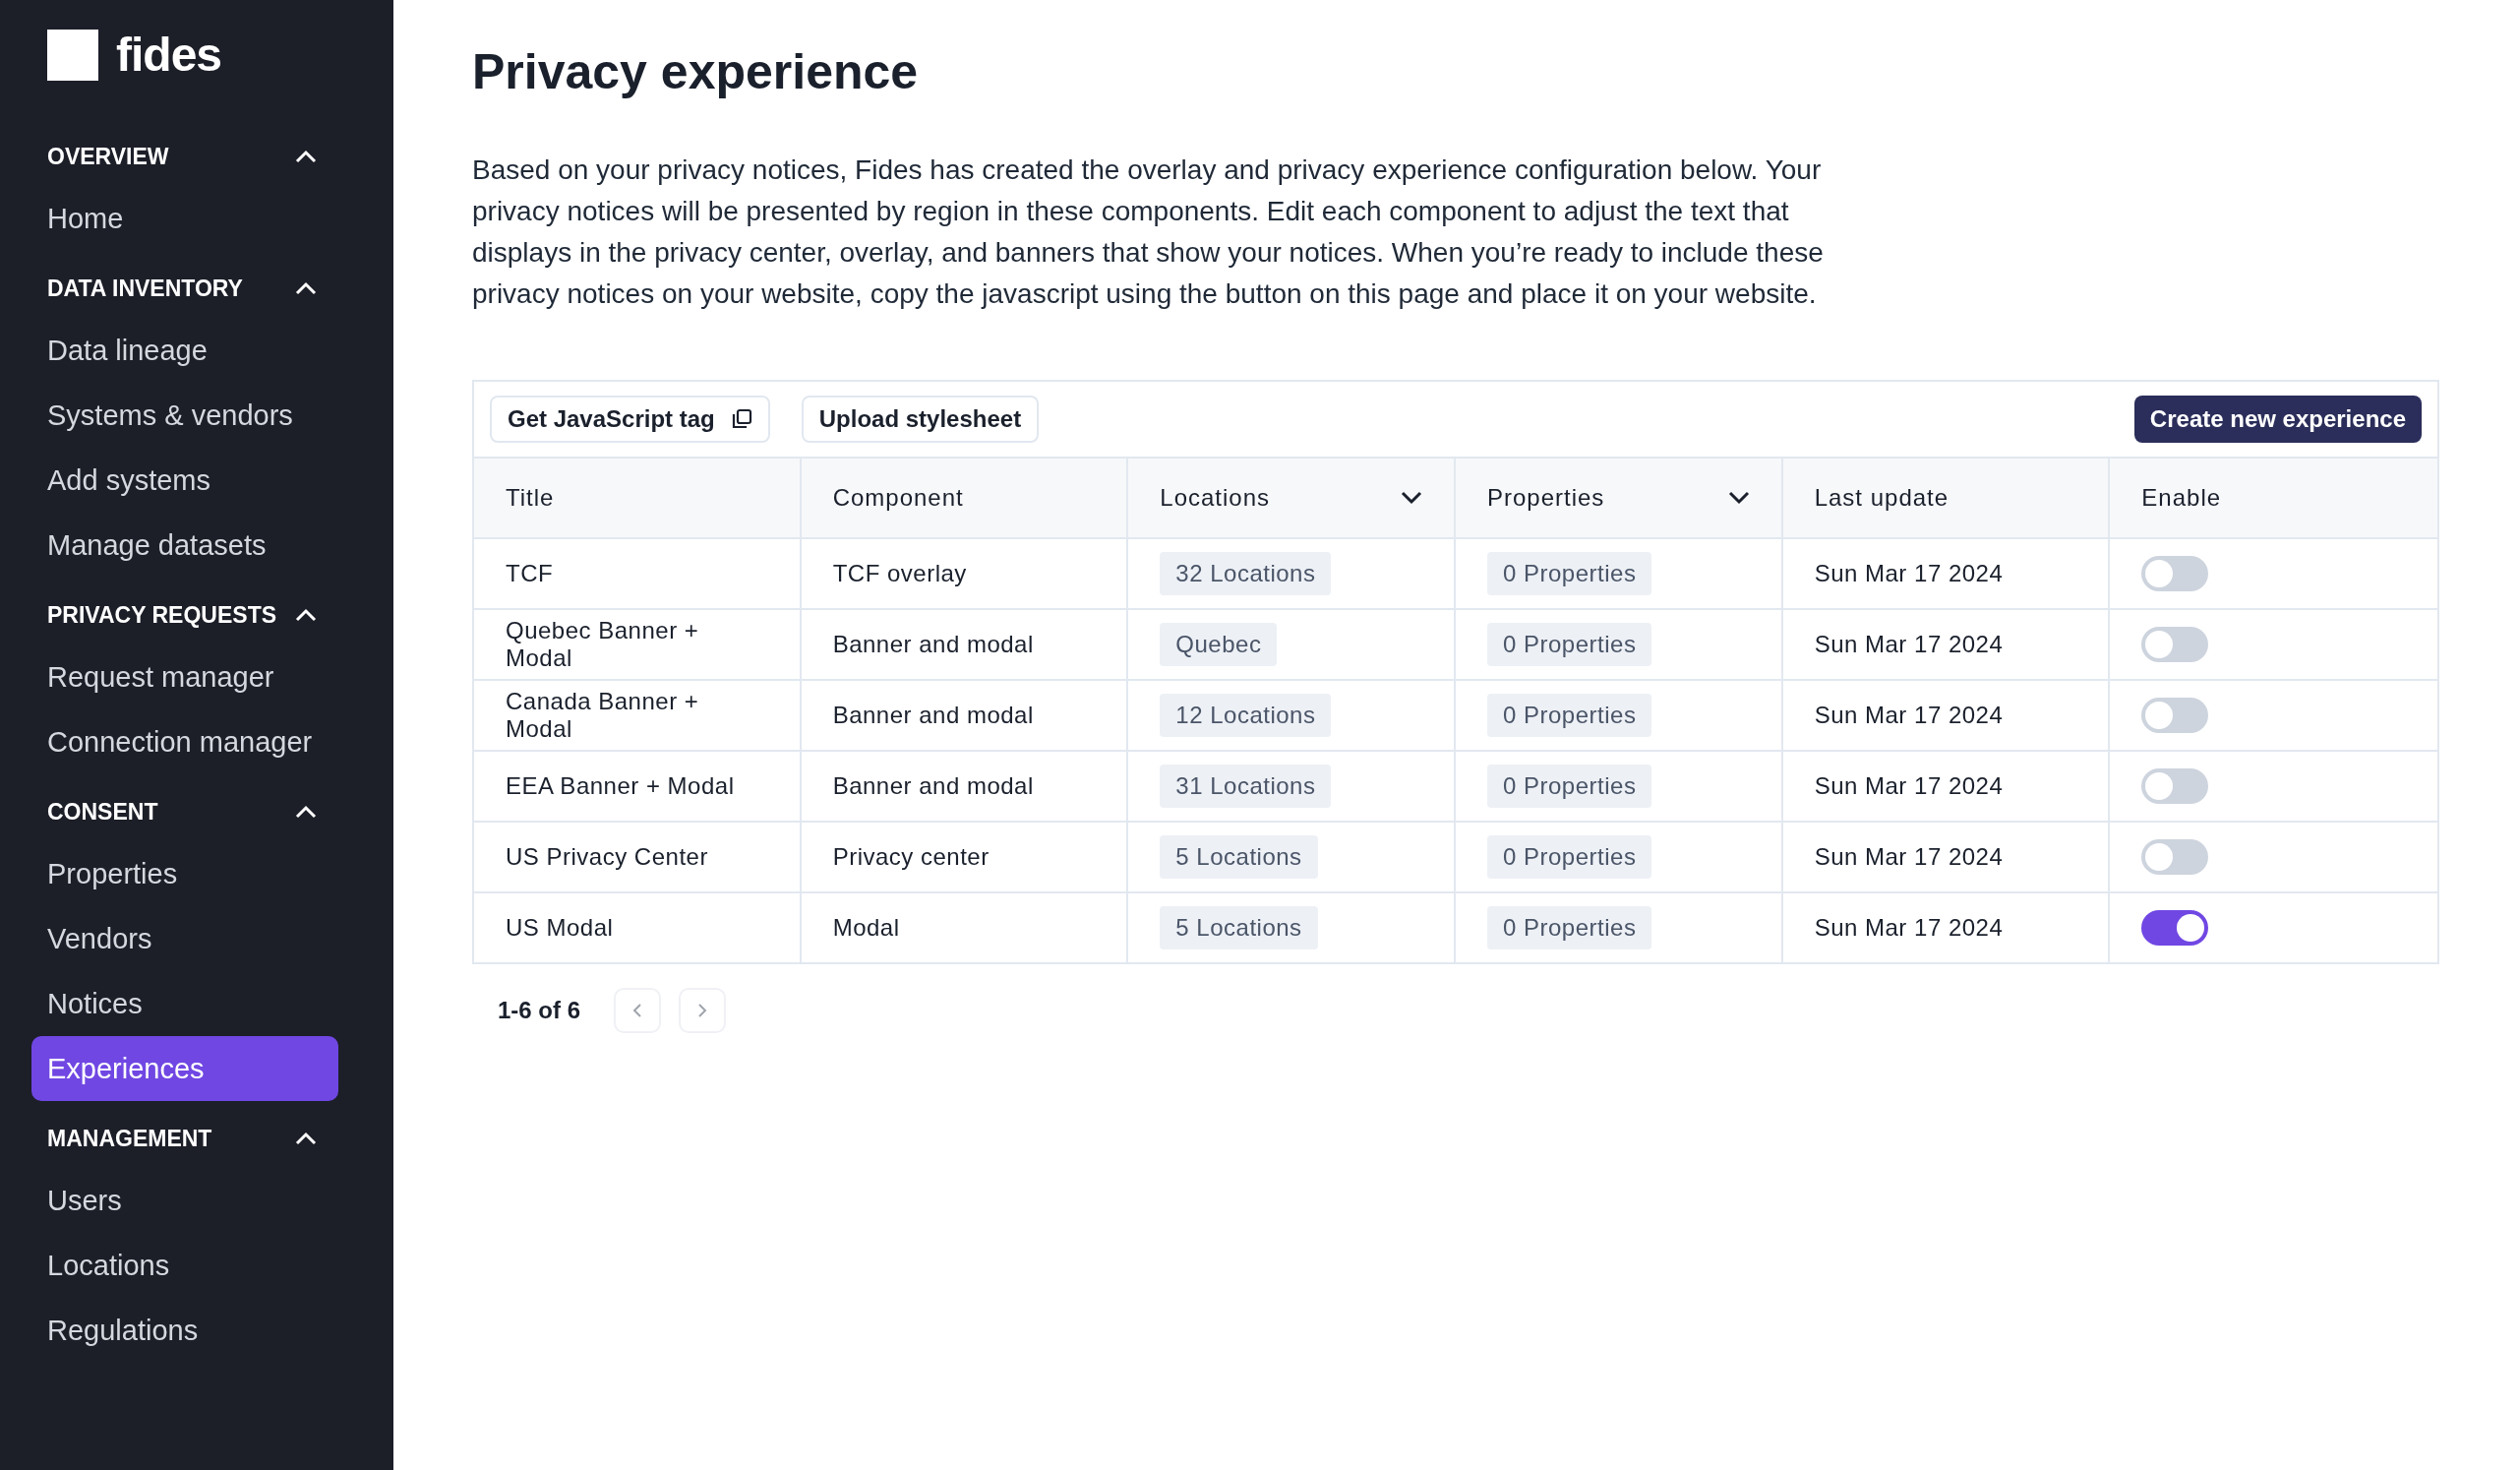 This screenshot has height=1470, width=2520. I want to click on page-description: Based on your privacy notices, Fides has created the overlay and privacy experience configuration below. Your privacy notices will be presented by region in these components. Edit each component to adjust the text that displays in the privacy center, overlay, and banners that show your notices. When you’re ready to include these privacy notices on your website, copy the javascript using the button on this page and place it on your website., so click(1148, 232).